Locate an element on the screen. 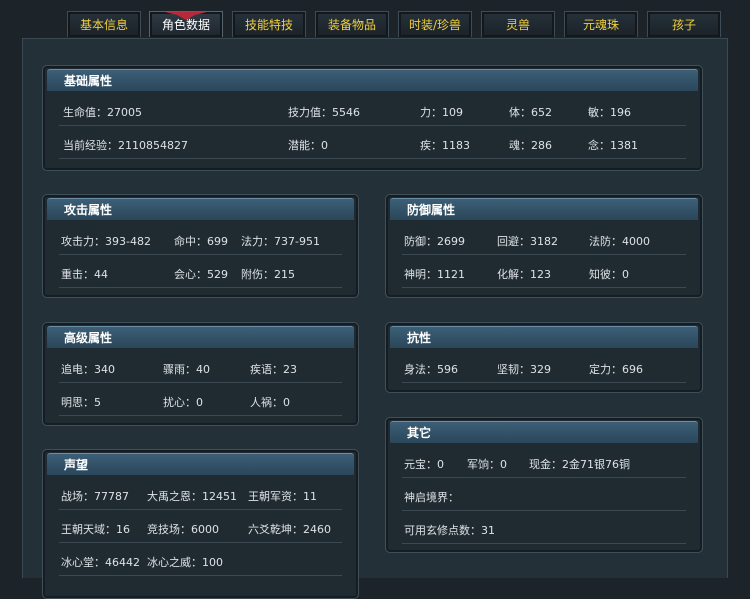  tab-spirit-beast: 灵兽 is located at coordinates (518, 24).